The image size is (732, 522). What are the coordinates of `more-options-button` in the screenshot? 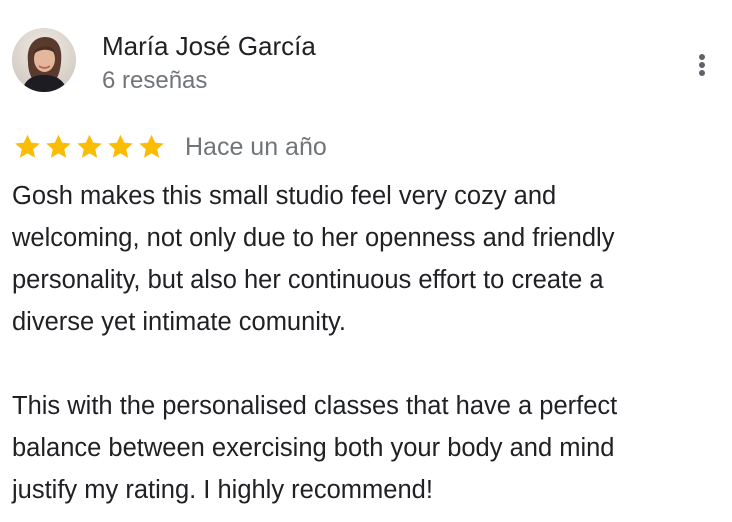 It's located at (702, 65).